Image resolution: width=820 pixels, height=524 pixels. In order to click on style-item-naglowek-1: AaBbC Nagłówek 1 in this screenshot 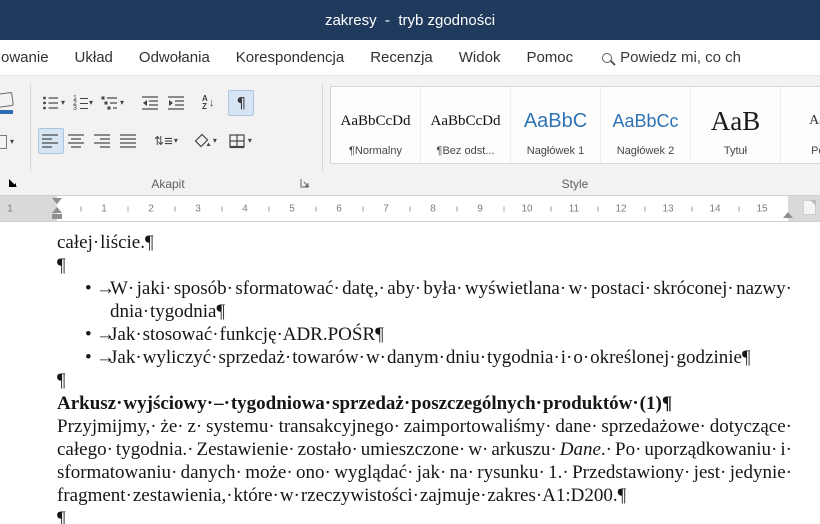, I will do `click(556, 125)`.